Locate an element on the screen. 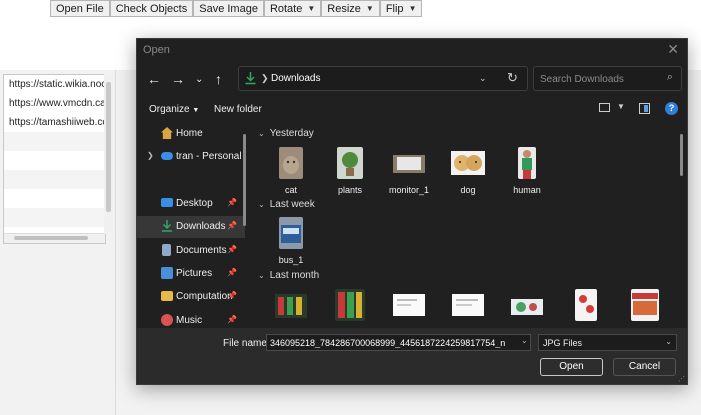 The width and height of the screenshot is (701, 415). rotate-button: Rotate ▼ is located at coordinates (292, 8).